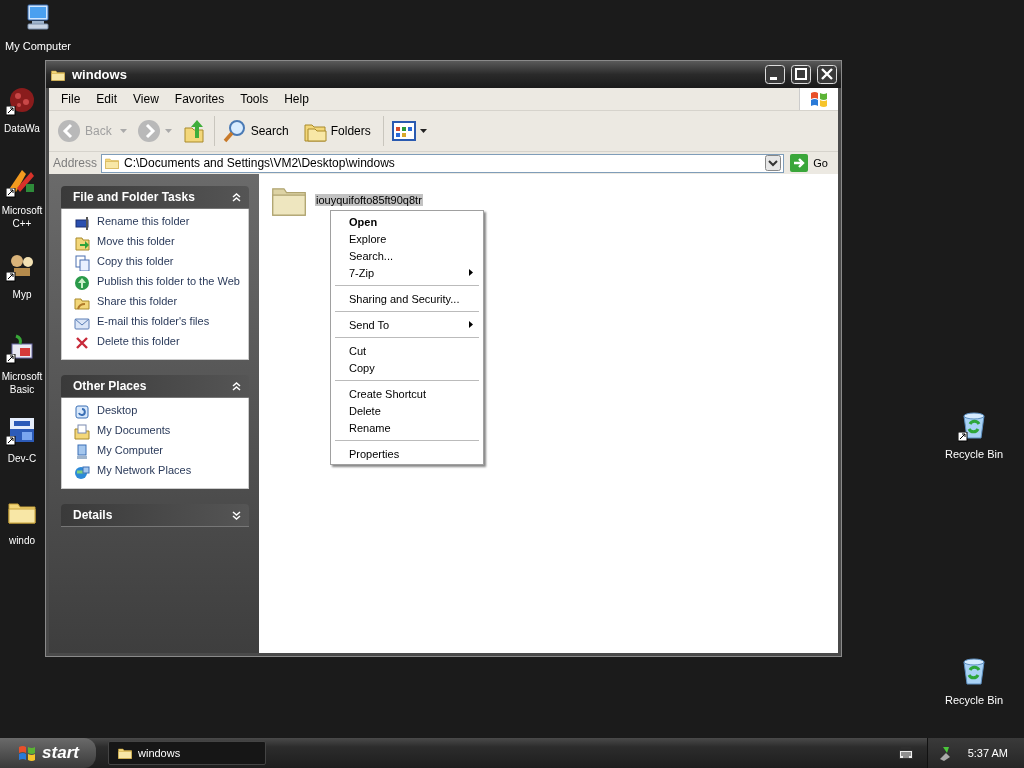 The width and height of the screenshot is (1024, 768). I want to click on task-link: Publish this folder to the Web, so click(168, 281).